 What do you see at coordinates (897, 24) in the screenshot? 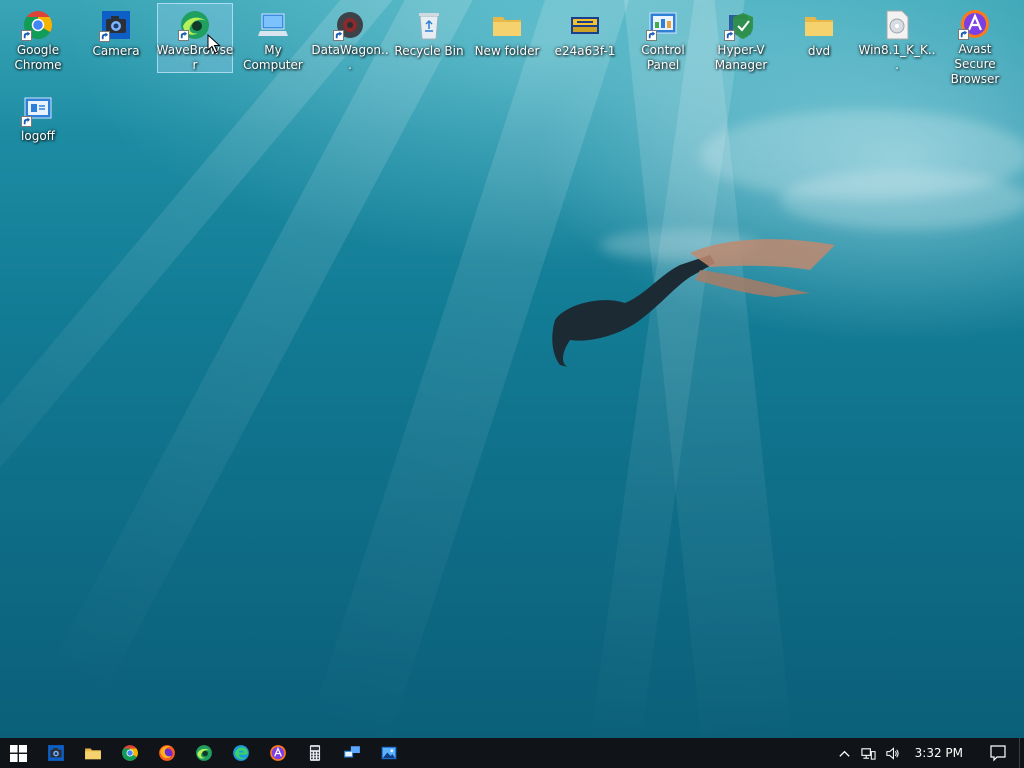
I see `disc-image-icon` at bounding box center [897, 24].